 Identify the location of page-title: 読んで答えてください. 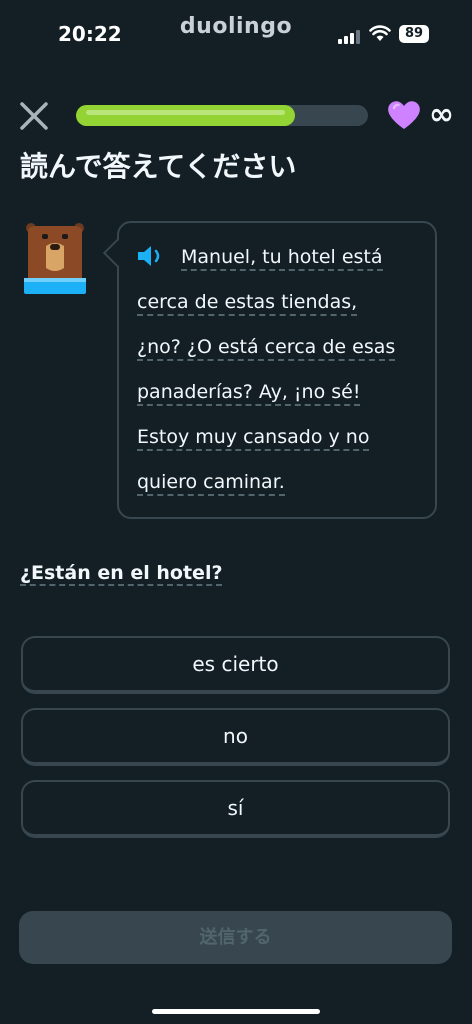
(158, 166).